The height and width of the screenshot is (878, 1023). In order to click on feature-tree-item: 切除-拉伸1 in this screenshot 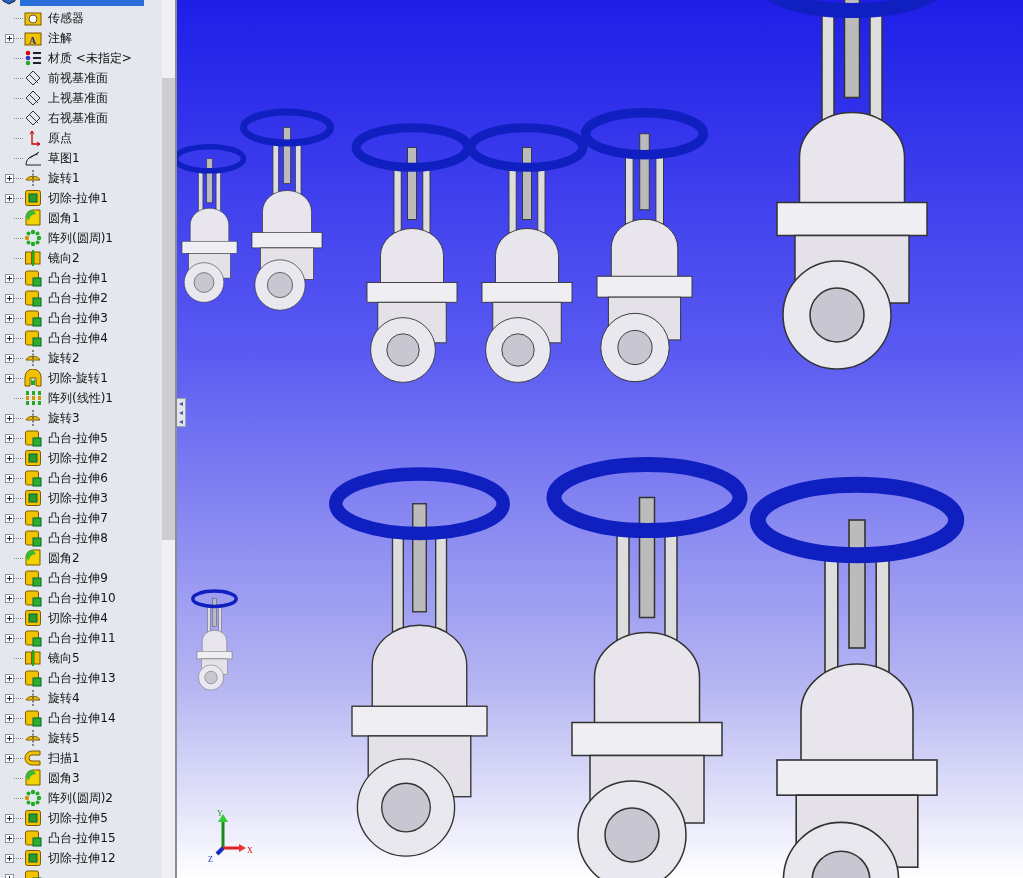, I will do `click(78, 198)`.